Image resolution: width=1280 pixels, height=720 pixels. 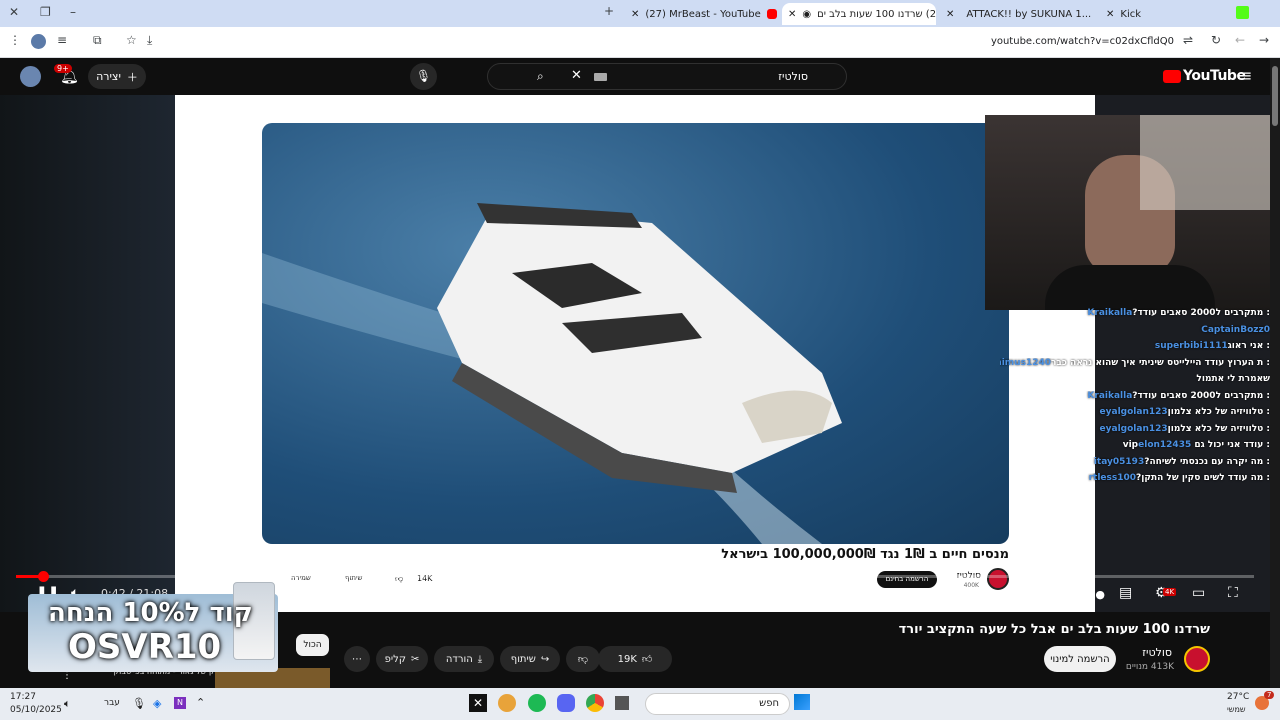 What do you see at coordinates (545, 659) in the screenshot?
I see `share-icon: ↪` at bounding box center [545, 659].